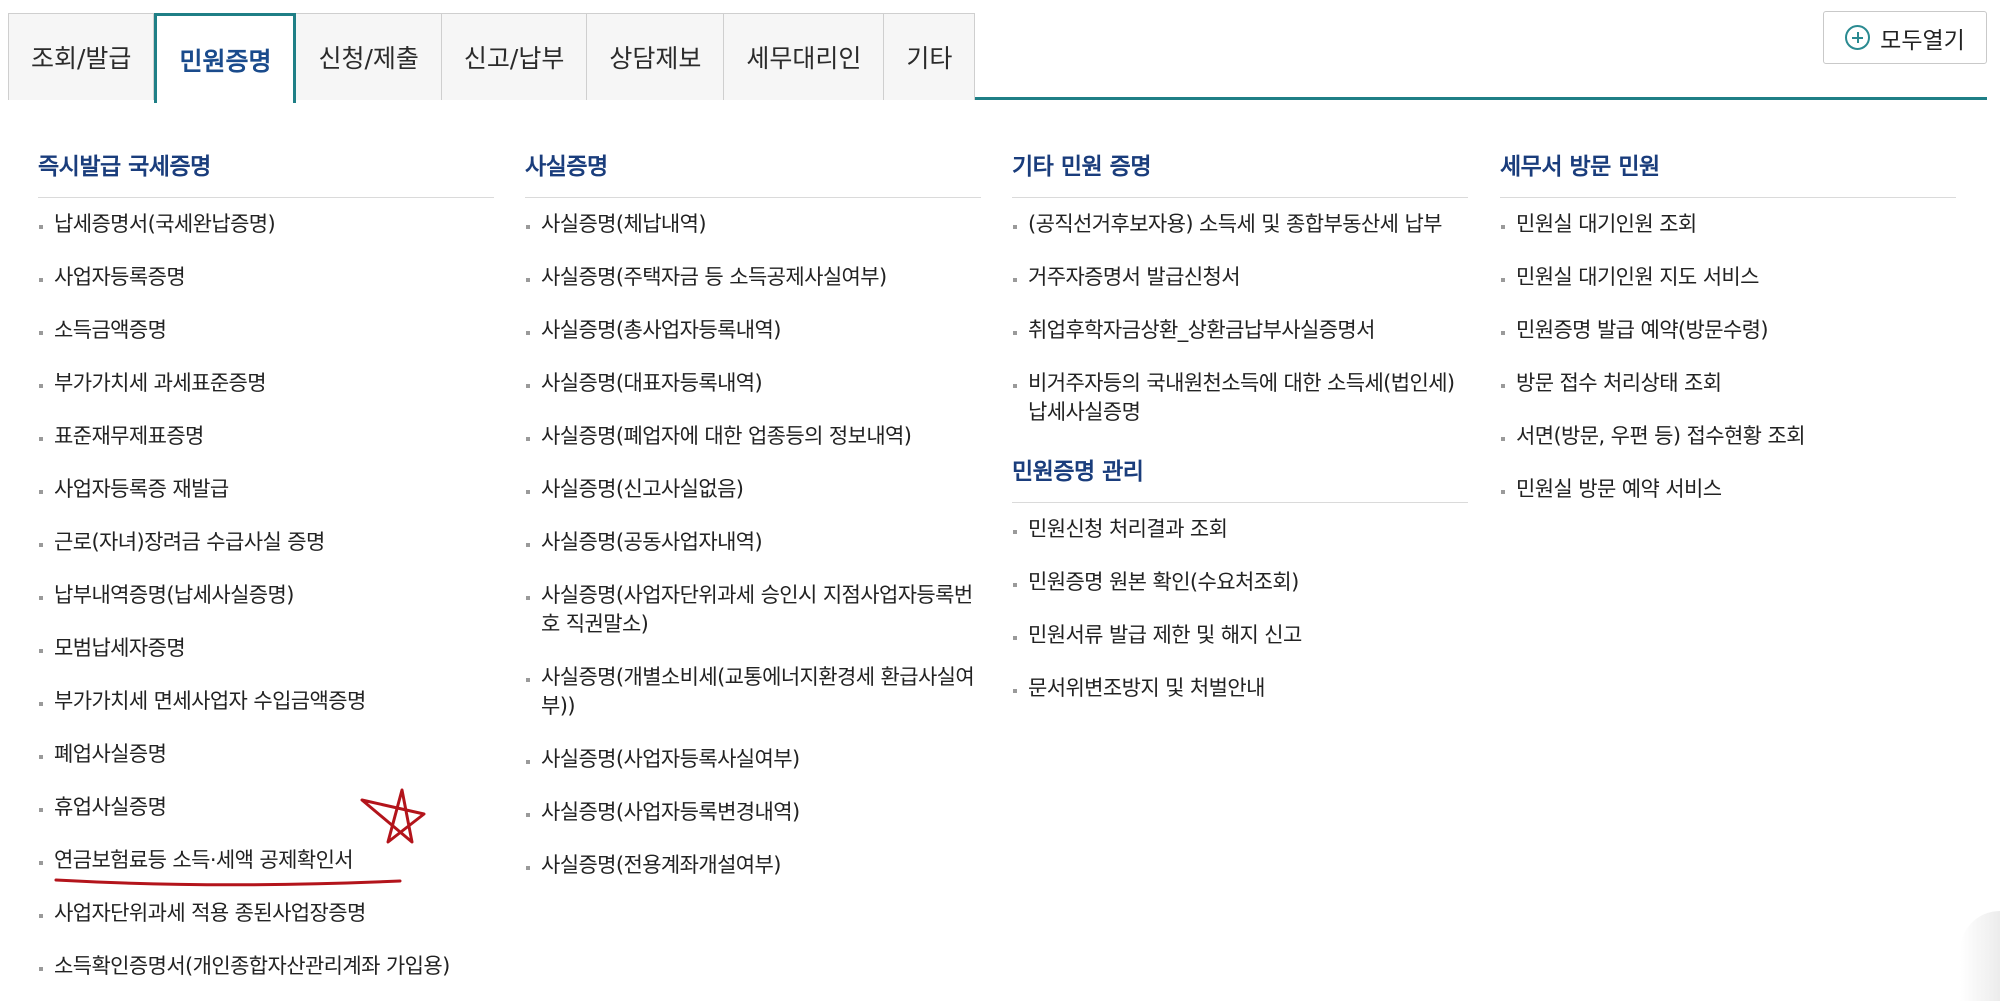 This screenshot has width=2000, height=1001. What do you see at coordinates (753, 330) in the screenshot?
I see `list-item: 사실증명(총사업자등록내역)` at bounding box center [753, 330].